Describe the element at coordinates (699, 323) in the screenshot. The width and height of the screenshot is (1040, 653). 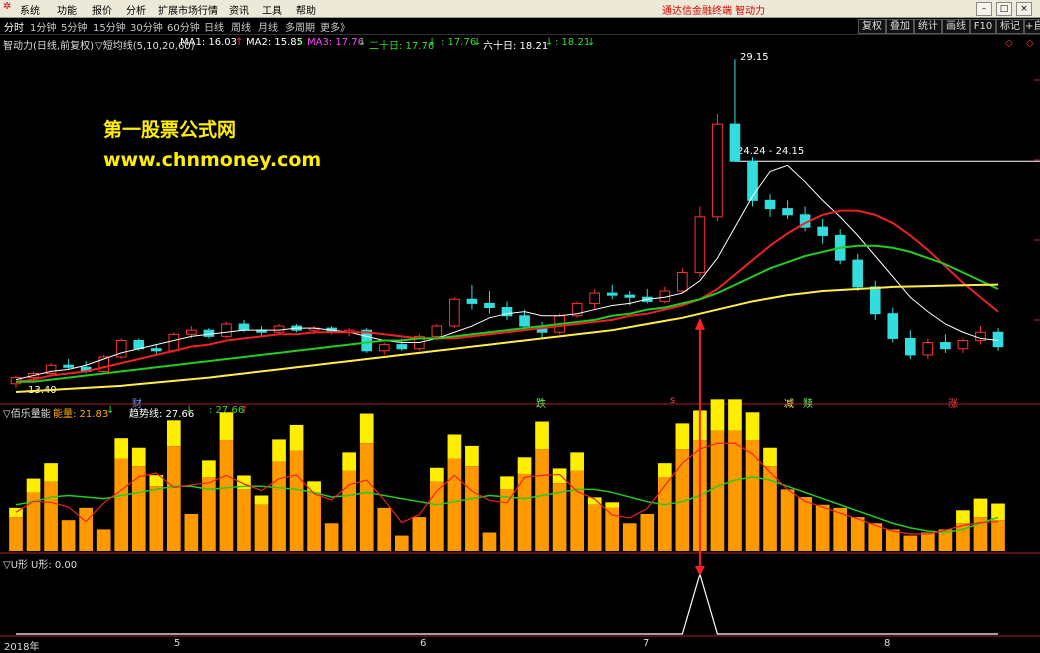
I see `signal-arrow-head` at that location.